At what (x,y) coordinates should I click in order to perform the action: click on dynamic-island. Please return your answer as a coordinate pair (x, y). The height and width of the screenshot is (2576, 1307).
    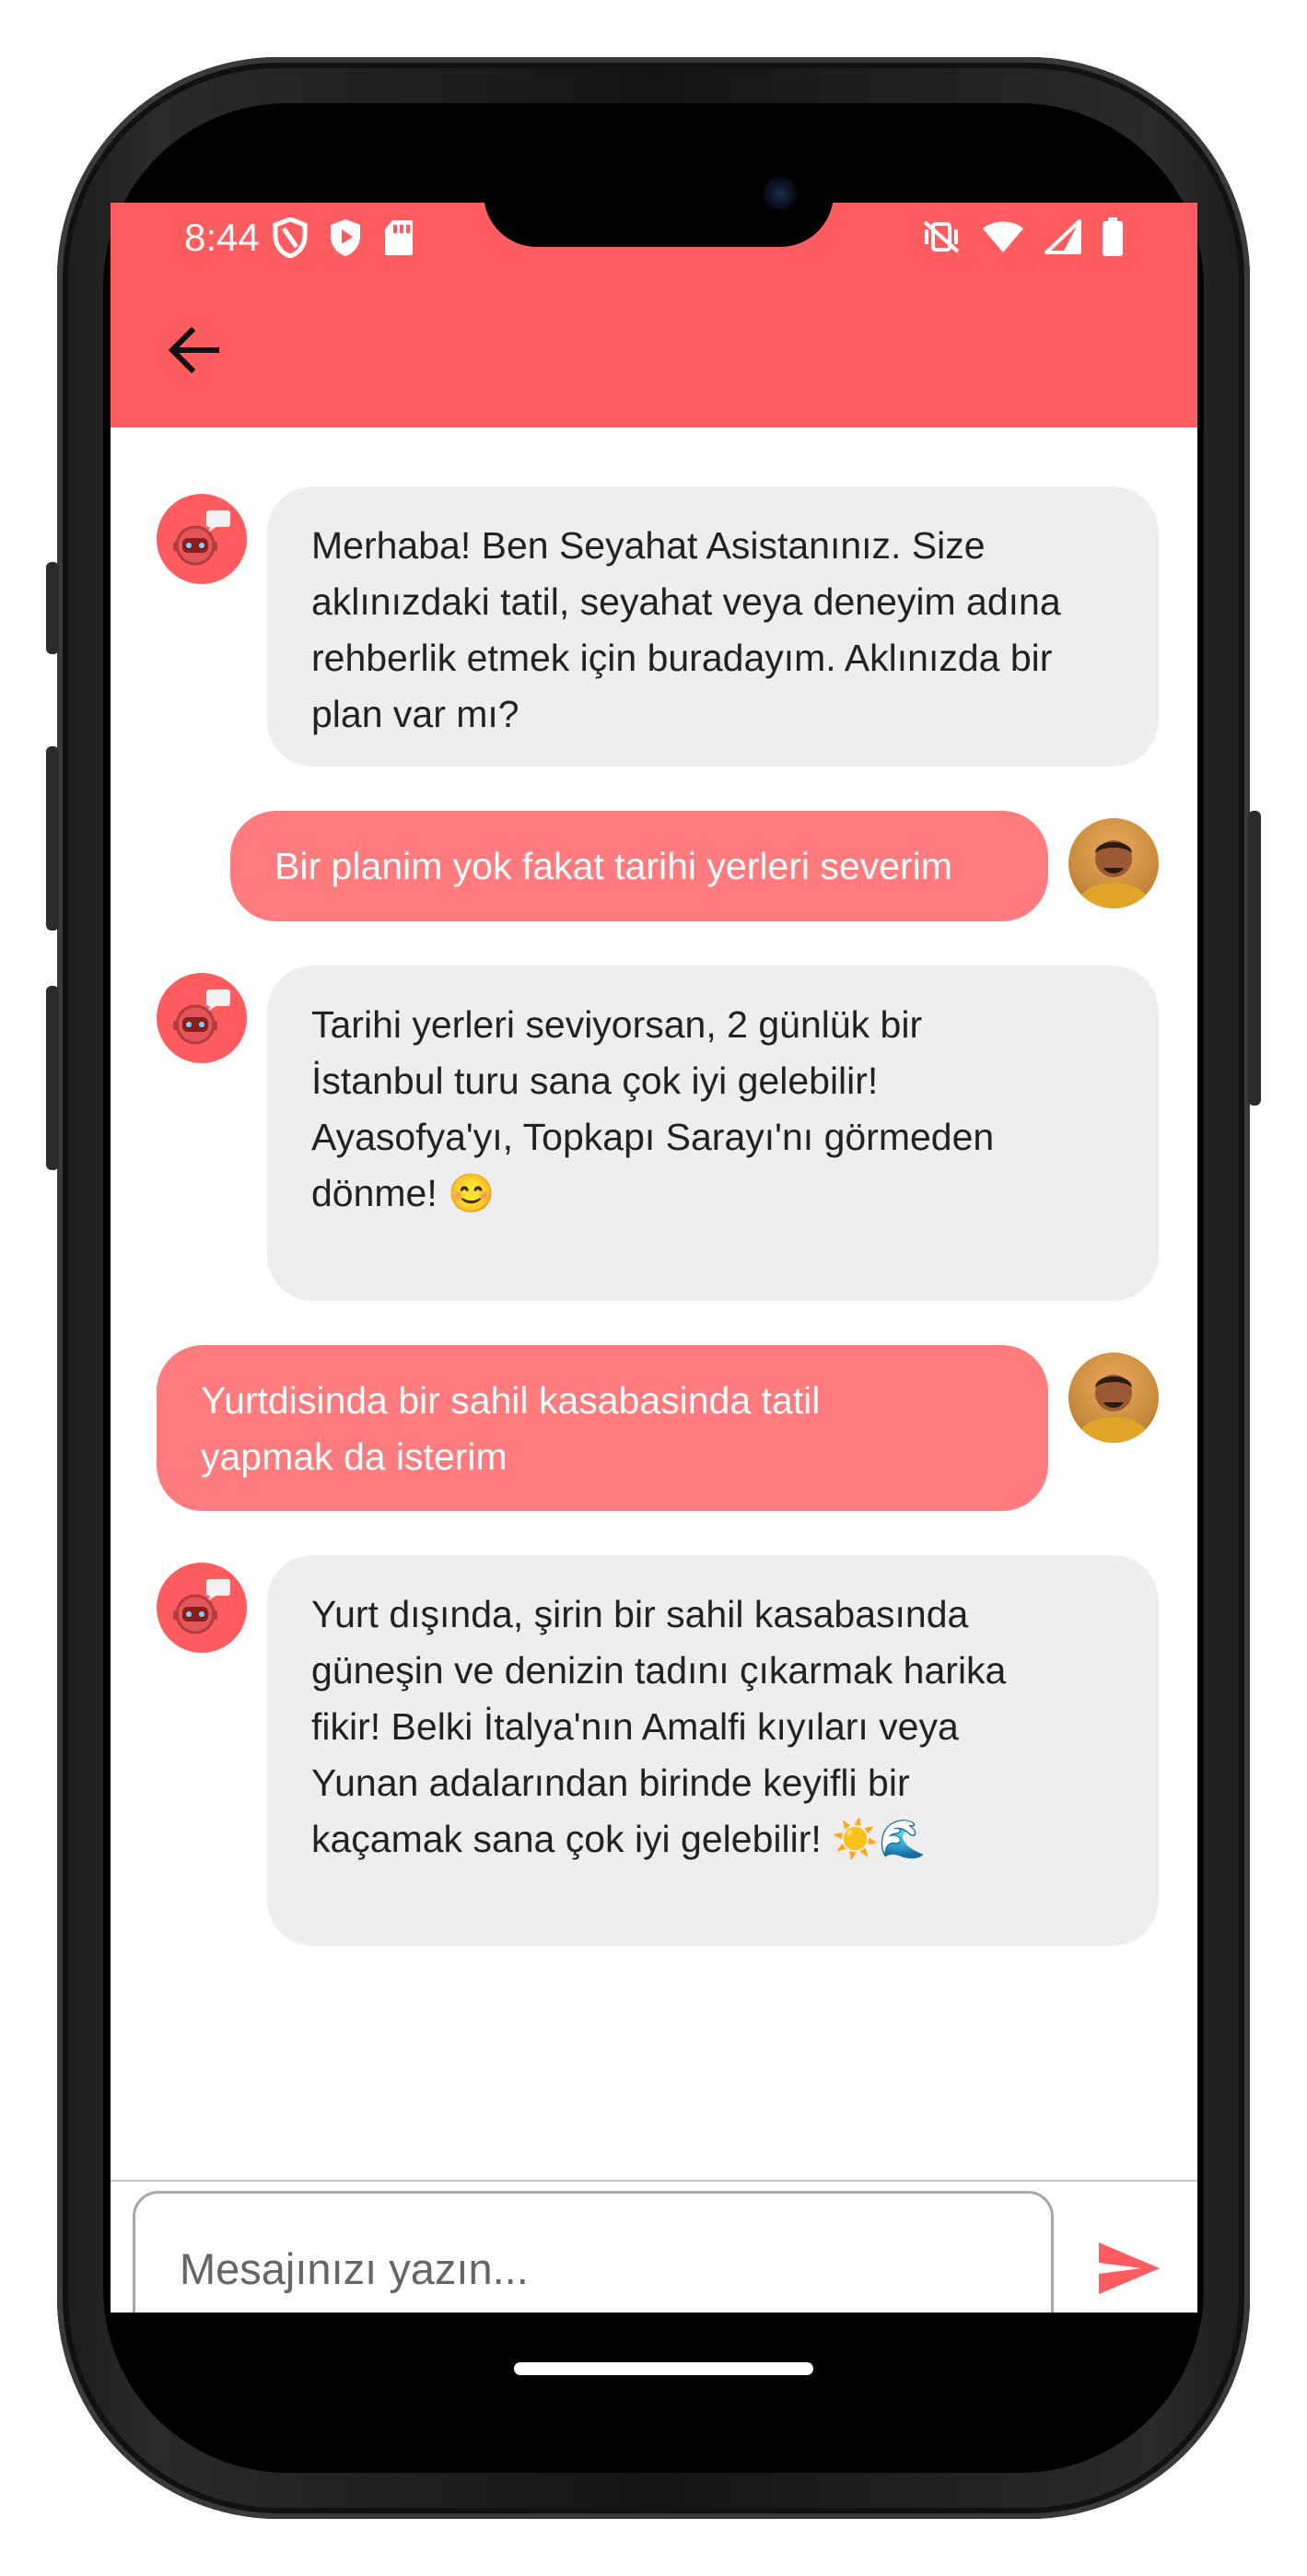
    Looking at the image, I should click on (659, 193).